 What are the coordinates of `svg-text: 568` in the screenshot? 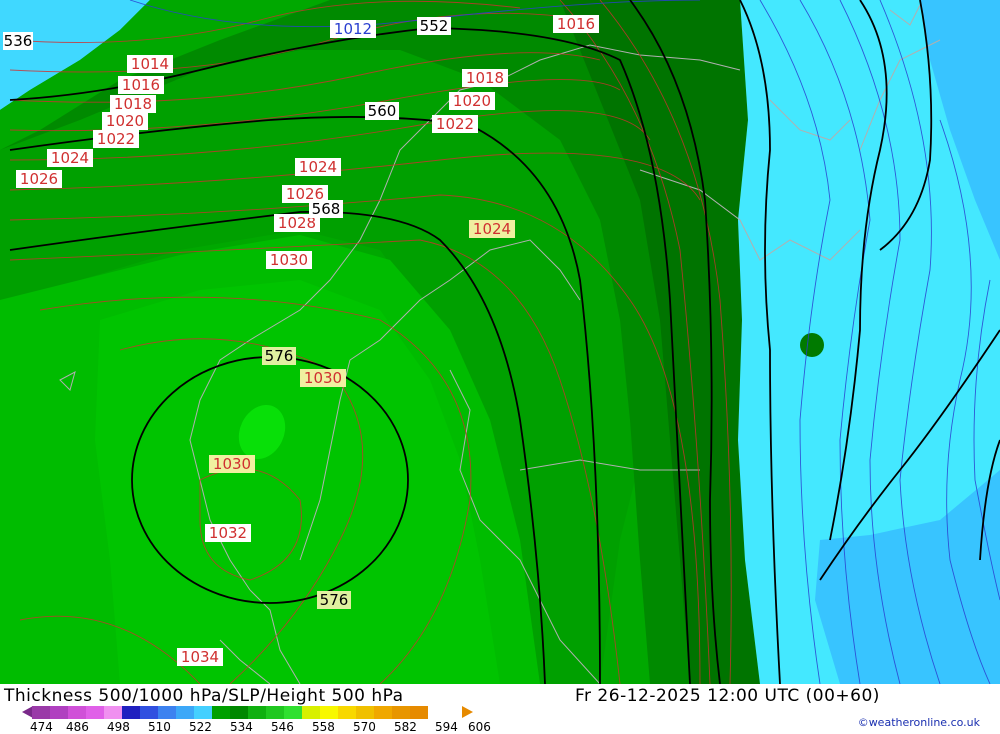 It's located at (326, 209).